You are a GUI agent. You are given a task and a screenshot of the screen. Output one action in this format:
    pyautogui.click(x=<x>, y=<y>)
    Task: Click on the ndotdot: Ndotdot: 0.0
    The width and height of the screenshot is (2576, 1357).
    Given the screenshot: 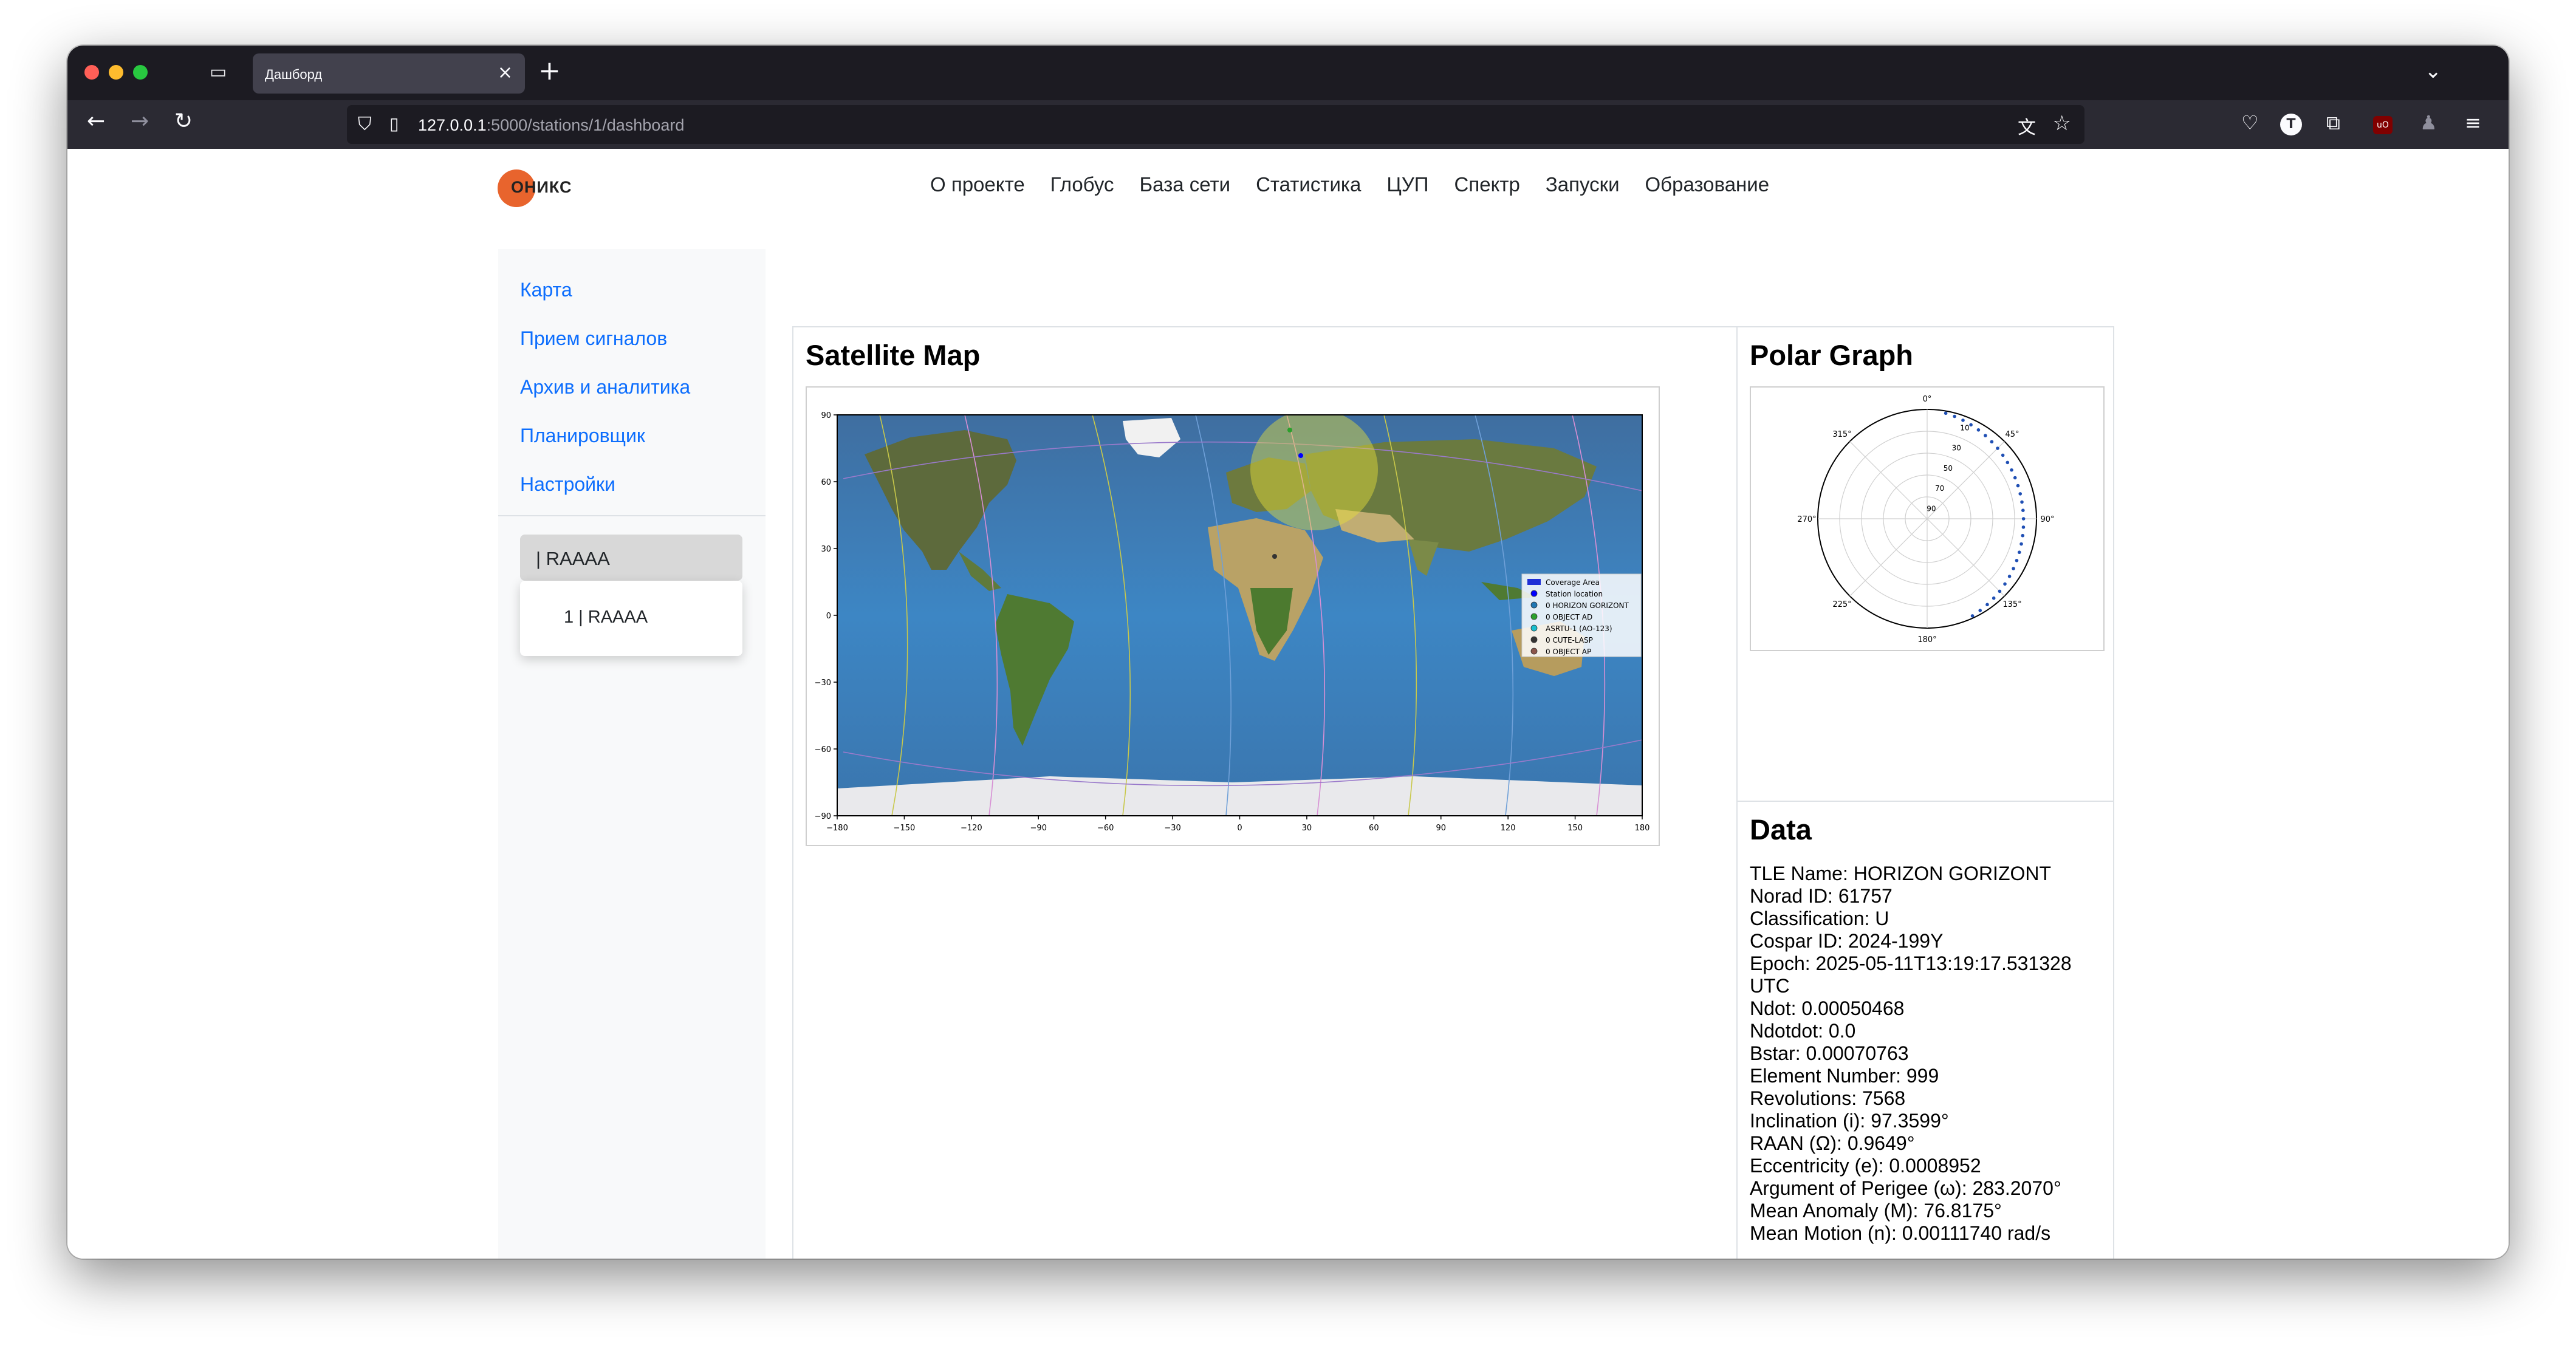 What is the action you would take?
    pyautogui.click(x=1803, y=1031)
    